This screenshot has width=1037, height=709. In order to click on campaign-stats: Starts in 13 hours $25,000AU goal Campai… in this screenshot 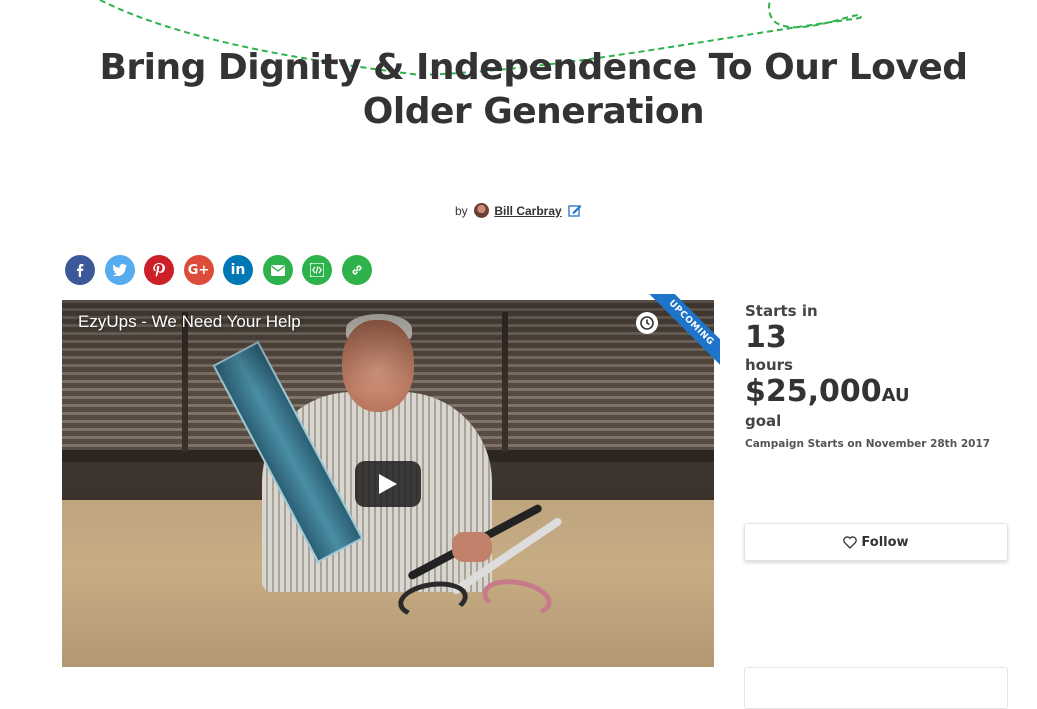, I will do `click(876, 376)`.